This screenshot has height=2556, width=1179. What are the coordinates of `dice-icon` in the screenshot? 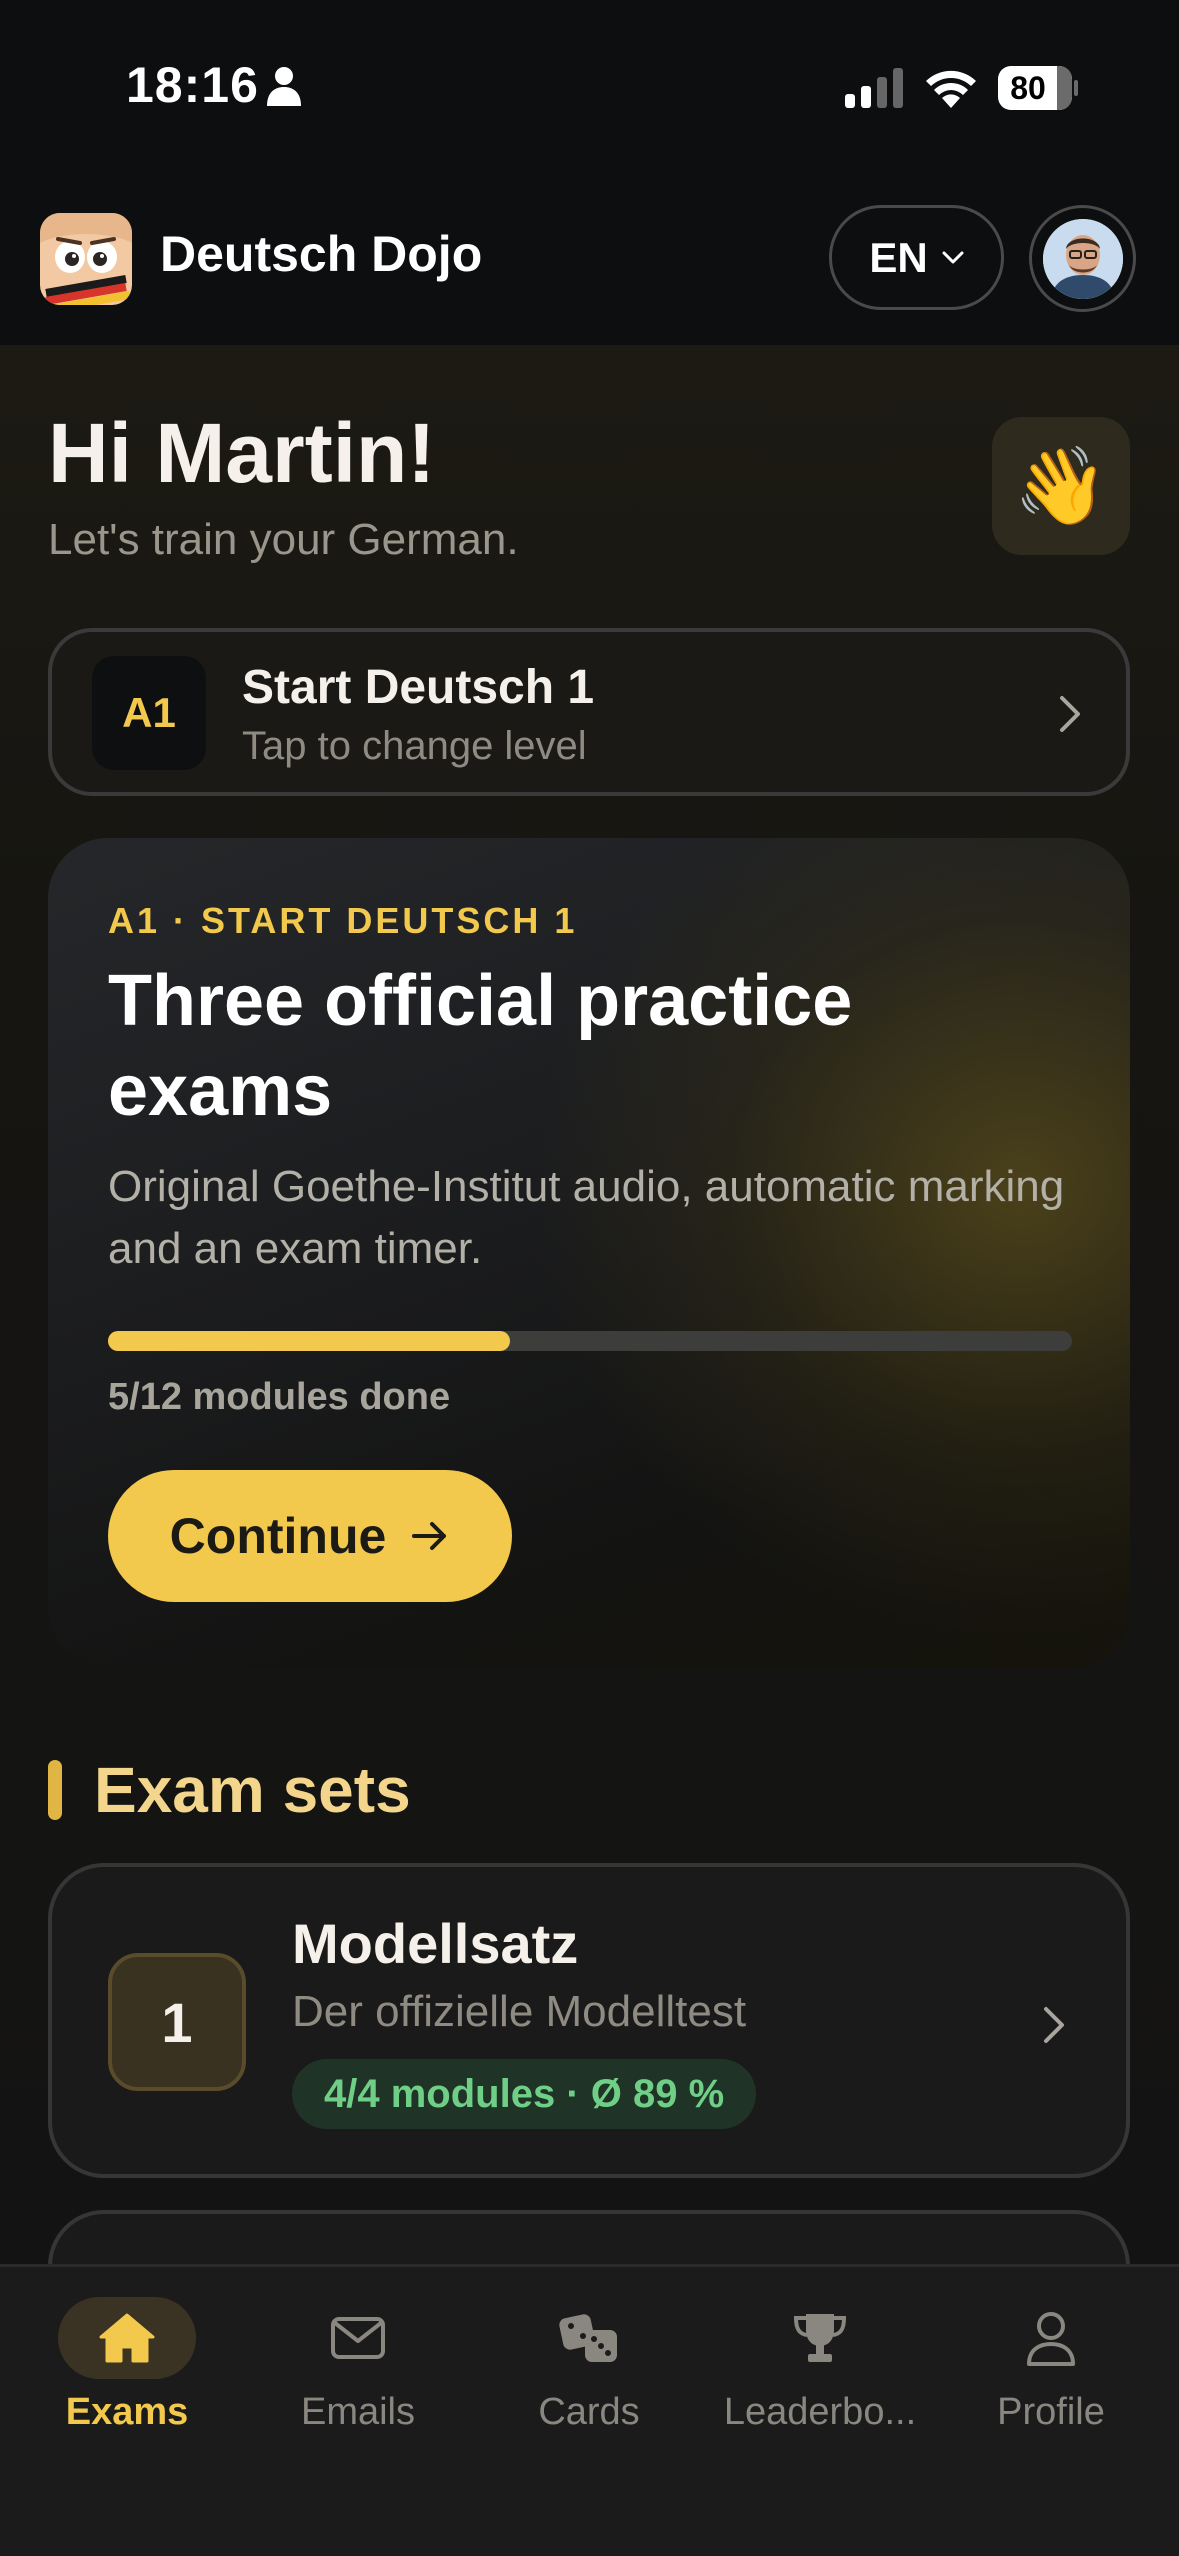 It's located at (589, 2338).